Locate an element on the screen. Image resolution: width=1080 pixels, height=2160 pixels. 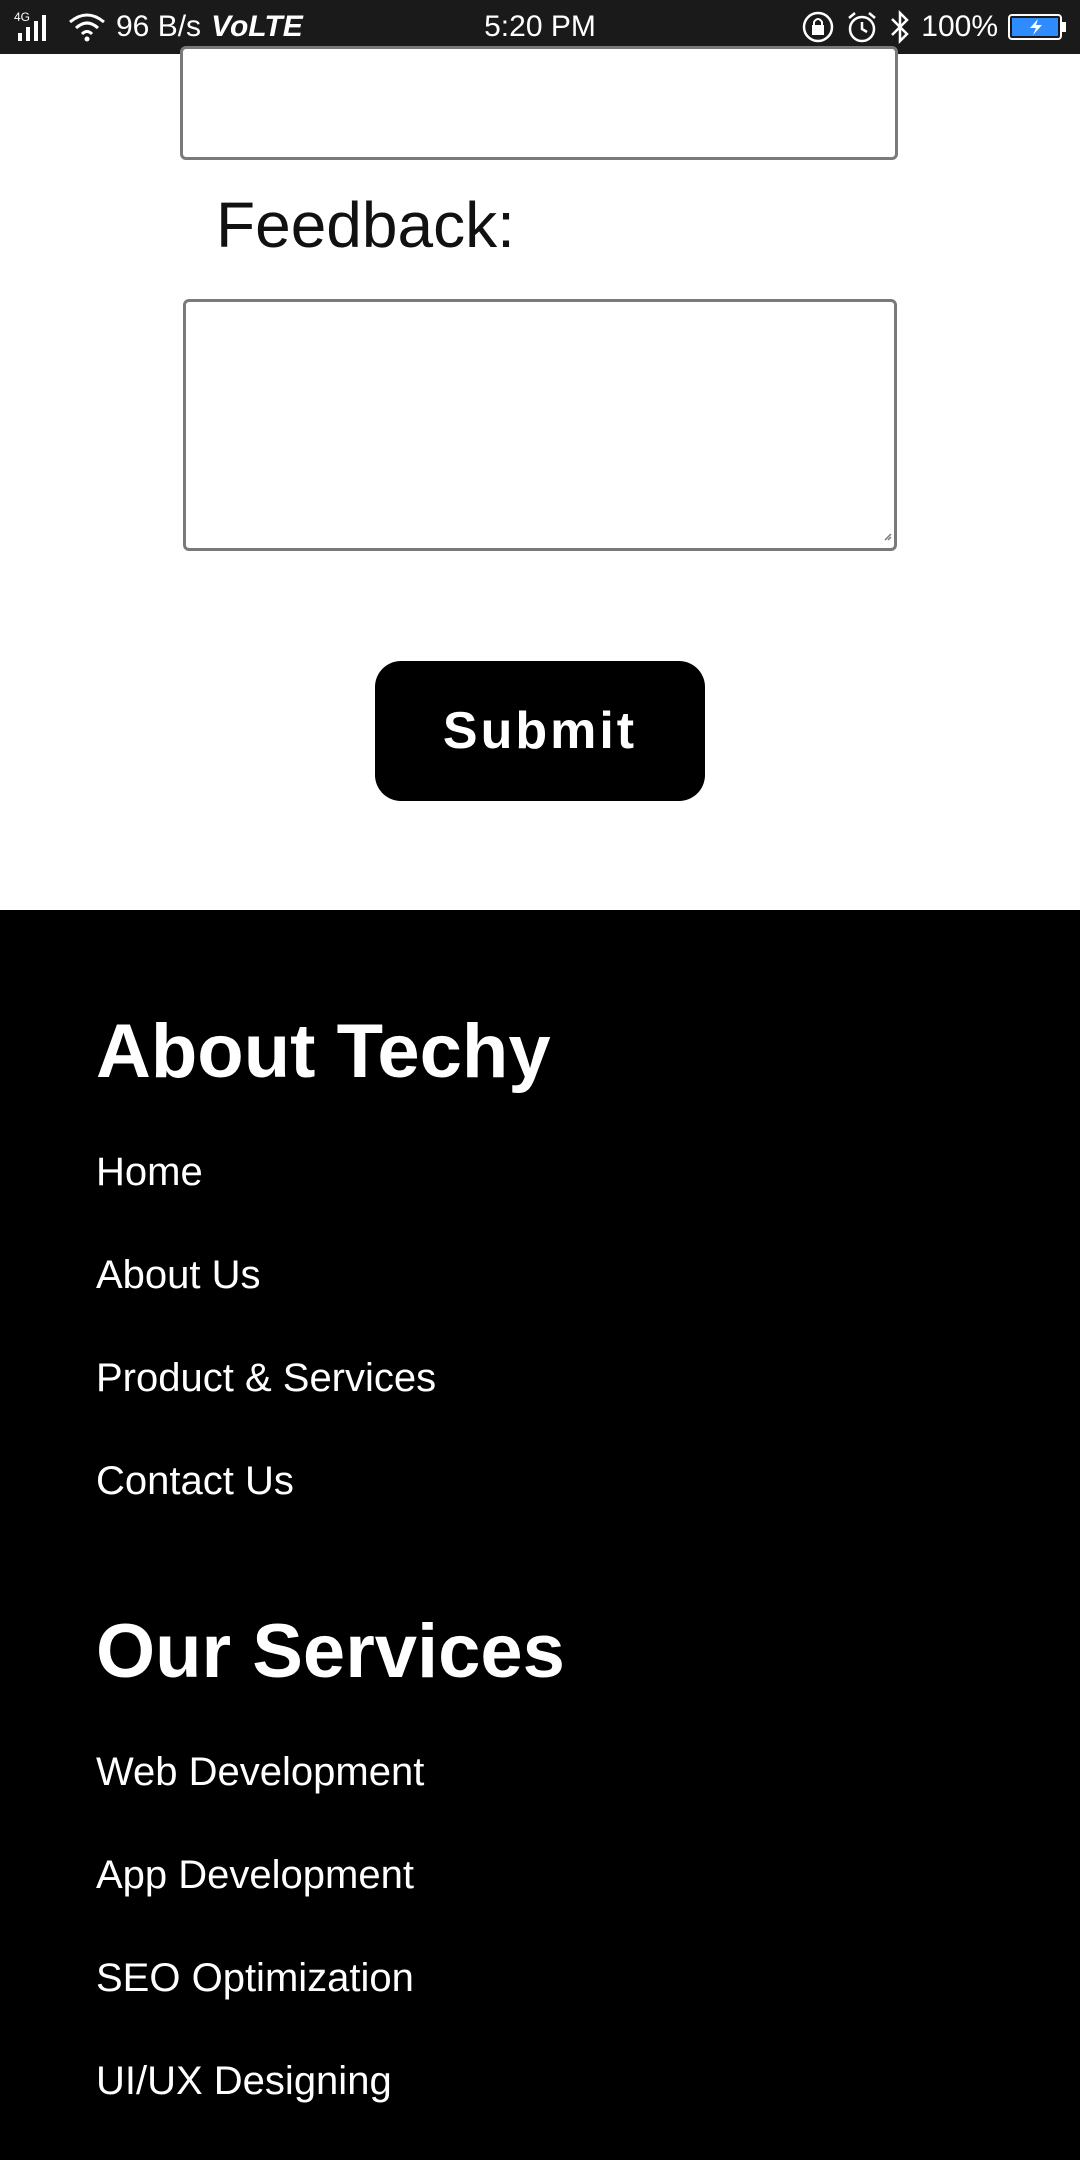
feedback-textarea is located at coordinates (540, 425).